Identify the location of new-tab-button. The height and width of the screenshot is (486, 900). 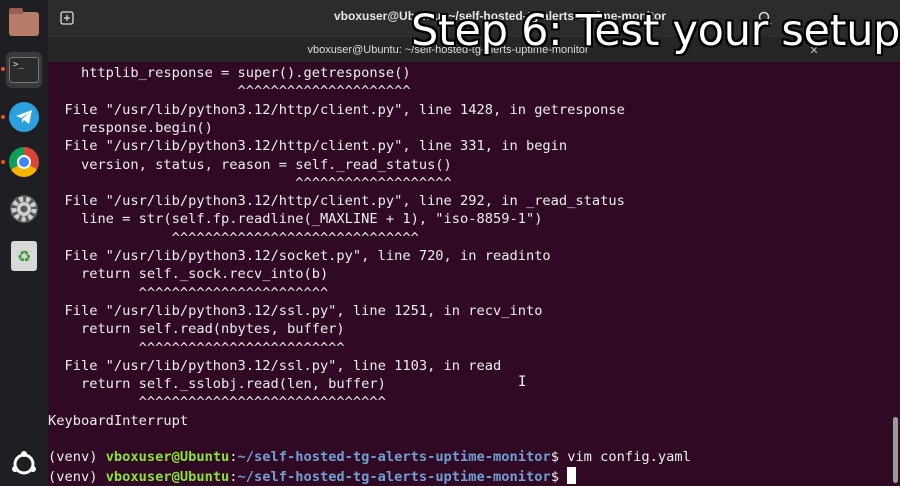
(67, 18).